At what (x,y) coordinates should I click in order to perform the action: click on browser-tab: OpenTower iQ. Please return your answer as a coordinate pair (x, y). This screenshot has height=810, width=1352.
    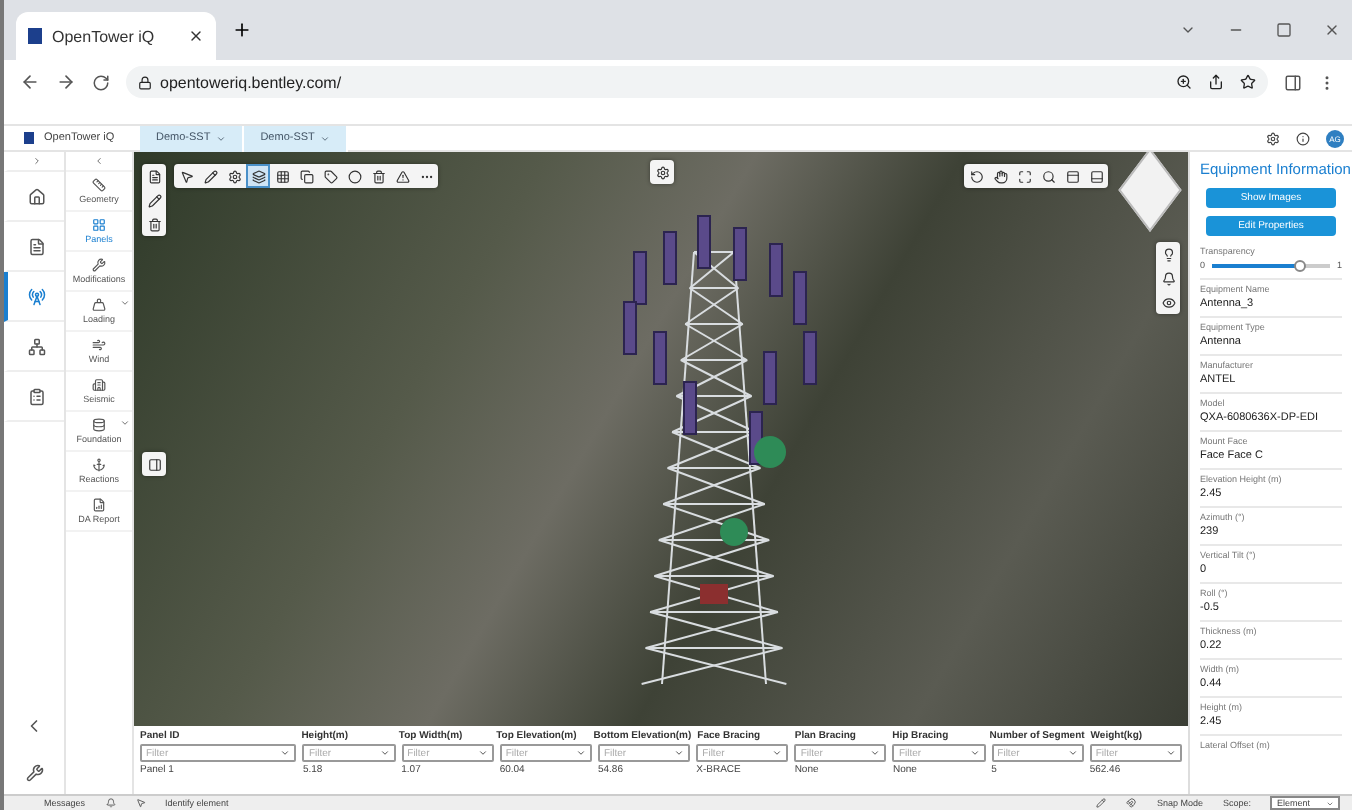
    Looking at the image, I should click on (116, 36).